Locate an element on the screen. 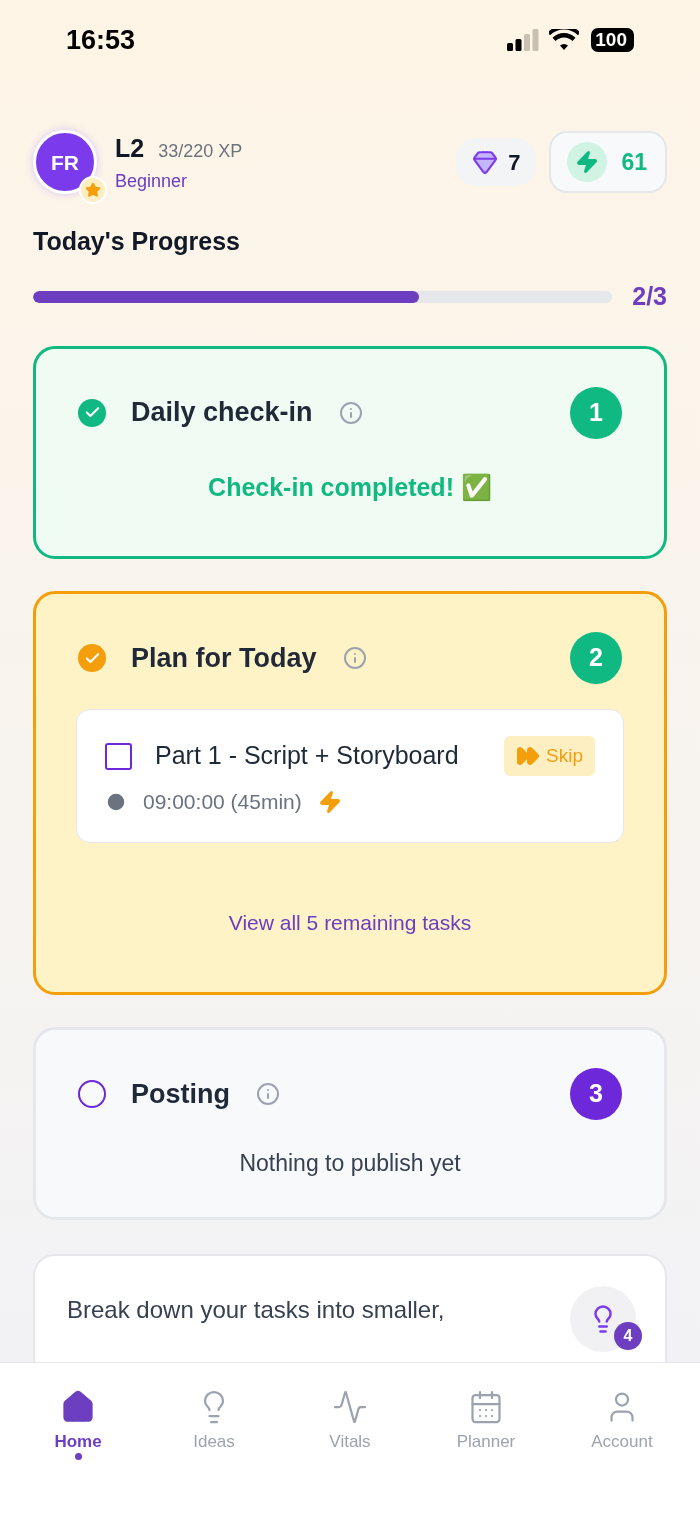 This screenshot has height=1514, width=700. task-title: Part 1 - Script + Storyboard is located at coordinates (307, 756).